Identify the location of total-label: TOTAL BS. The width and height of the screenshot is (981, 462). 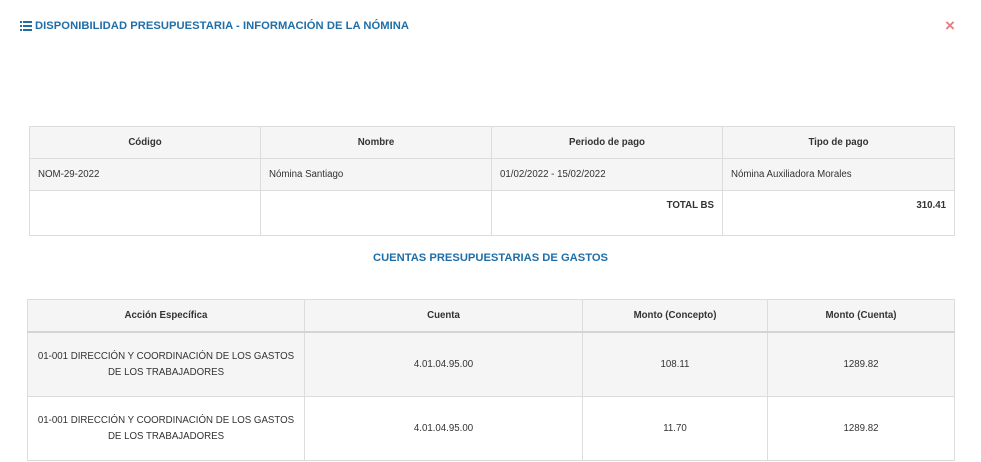
(607, 213).